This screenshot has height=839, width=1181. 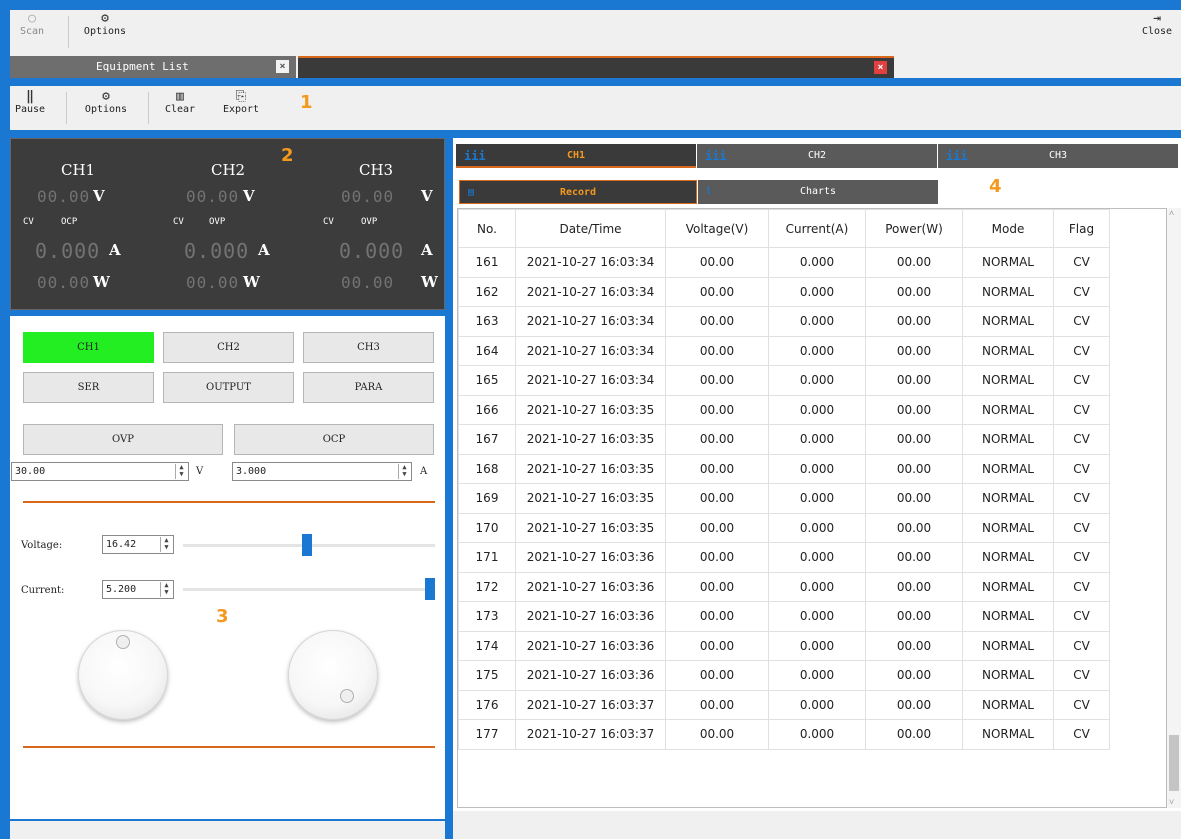 I want to click on current-slider, so click(x=309, y=589).